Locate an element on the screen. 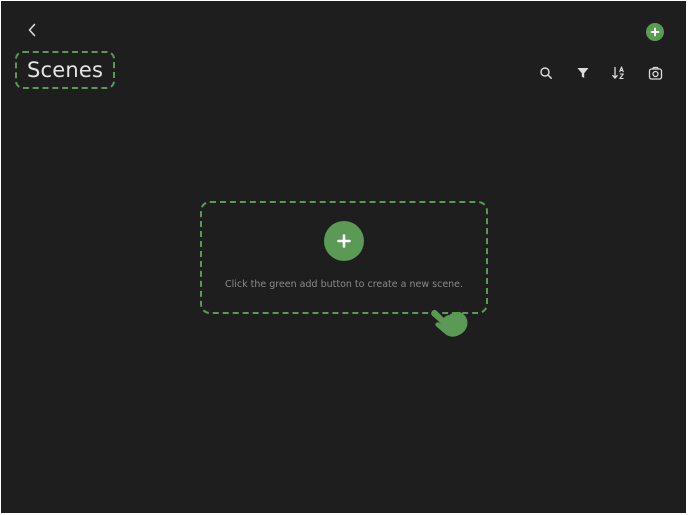  create-scene-button is located at coordinates (344, 241).